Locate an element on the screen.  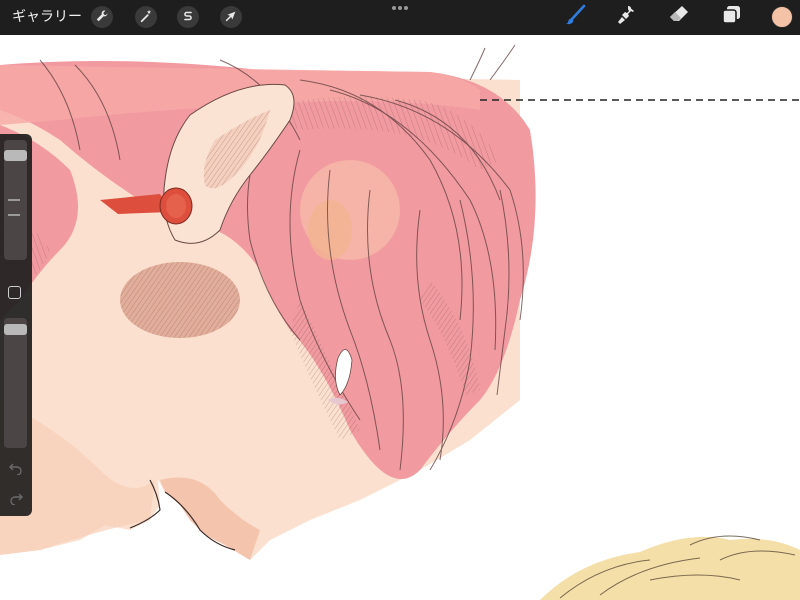
magic-wand-icon is located at coordinates (146, 17).